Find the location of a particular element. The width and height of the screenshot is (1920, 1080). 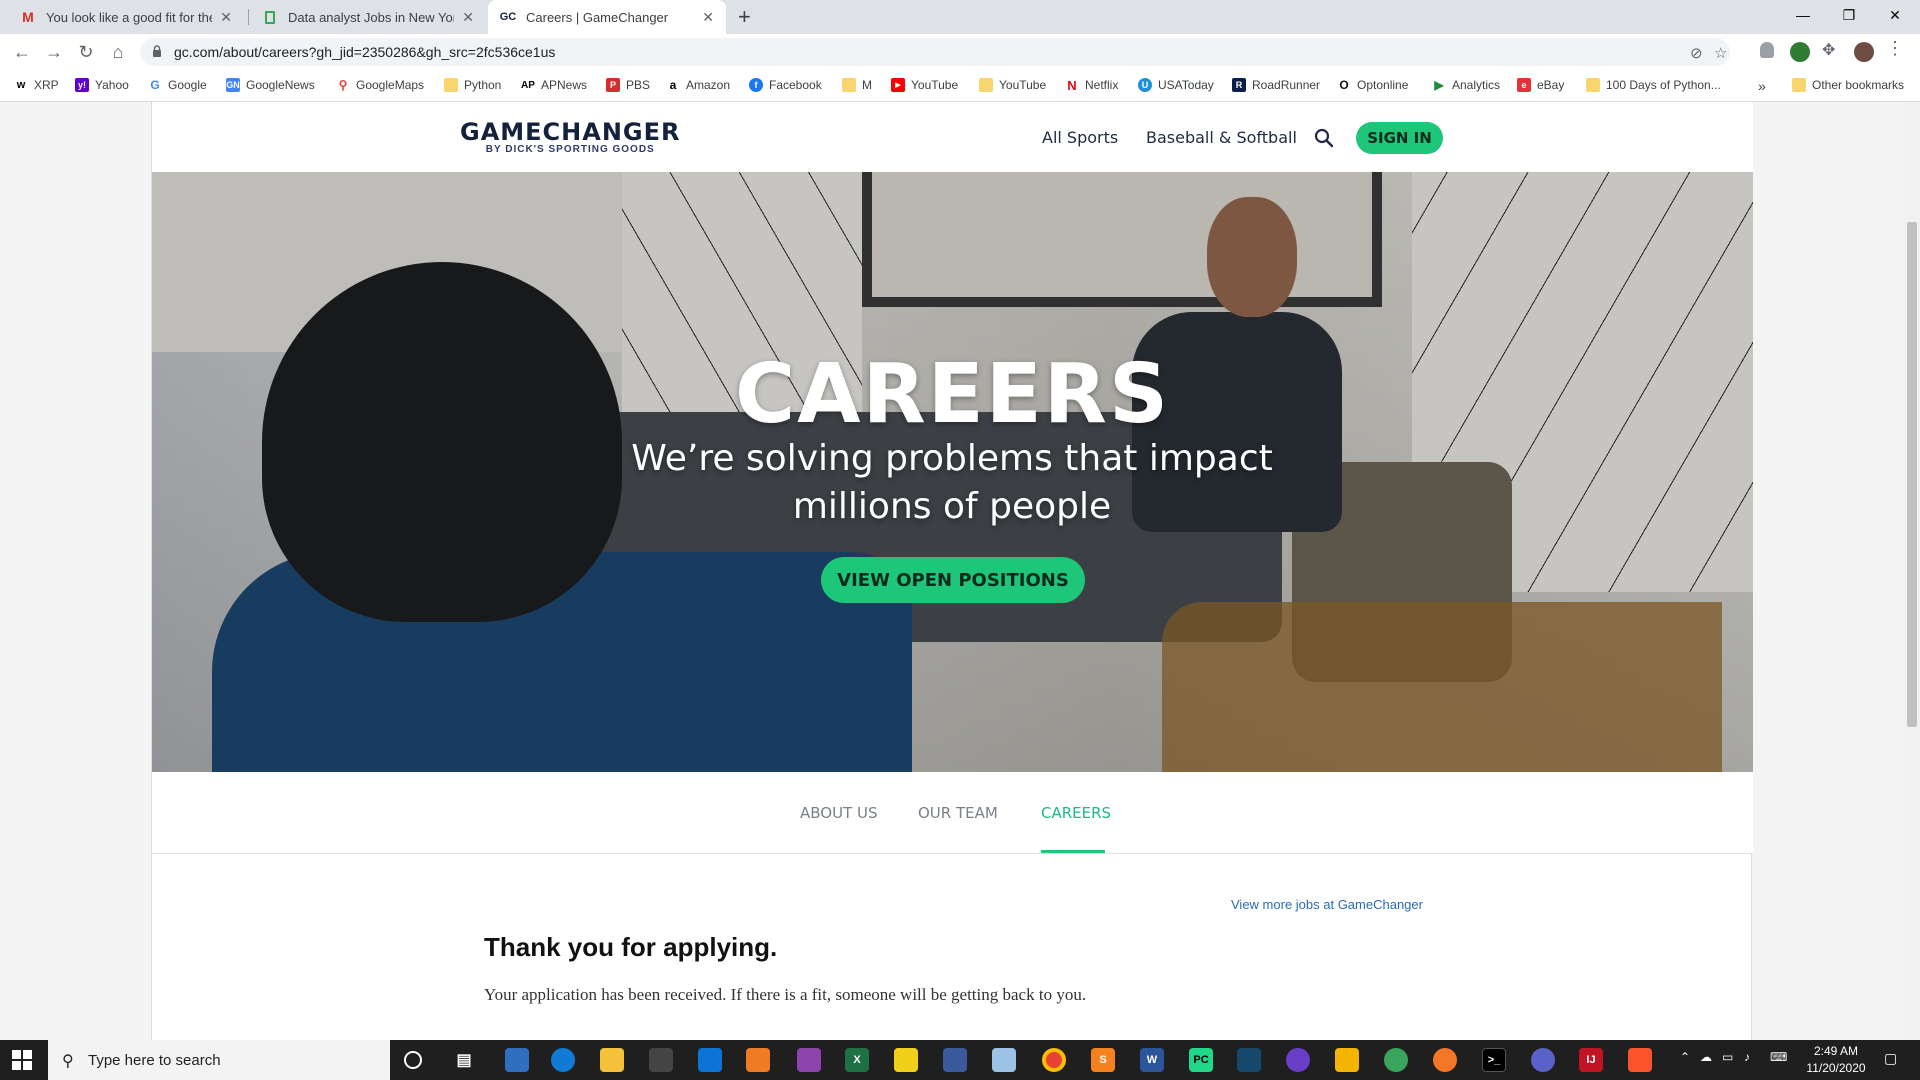

star-icon: ☆ is located at coordinates (1720, 53).